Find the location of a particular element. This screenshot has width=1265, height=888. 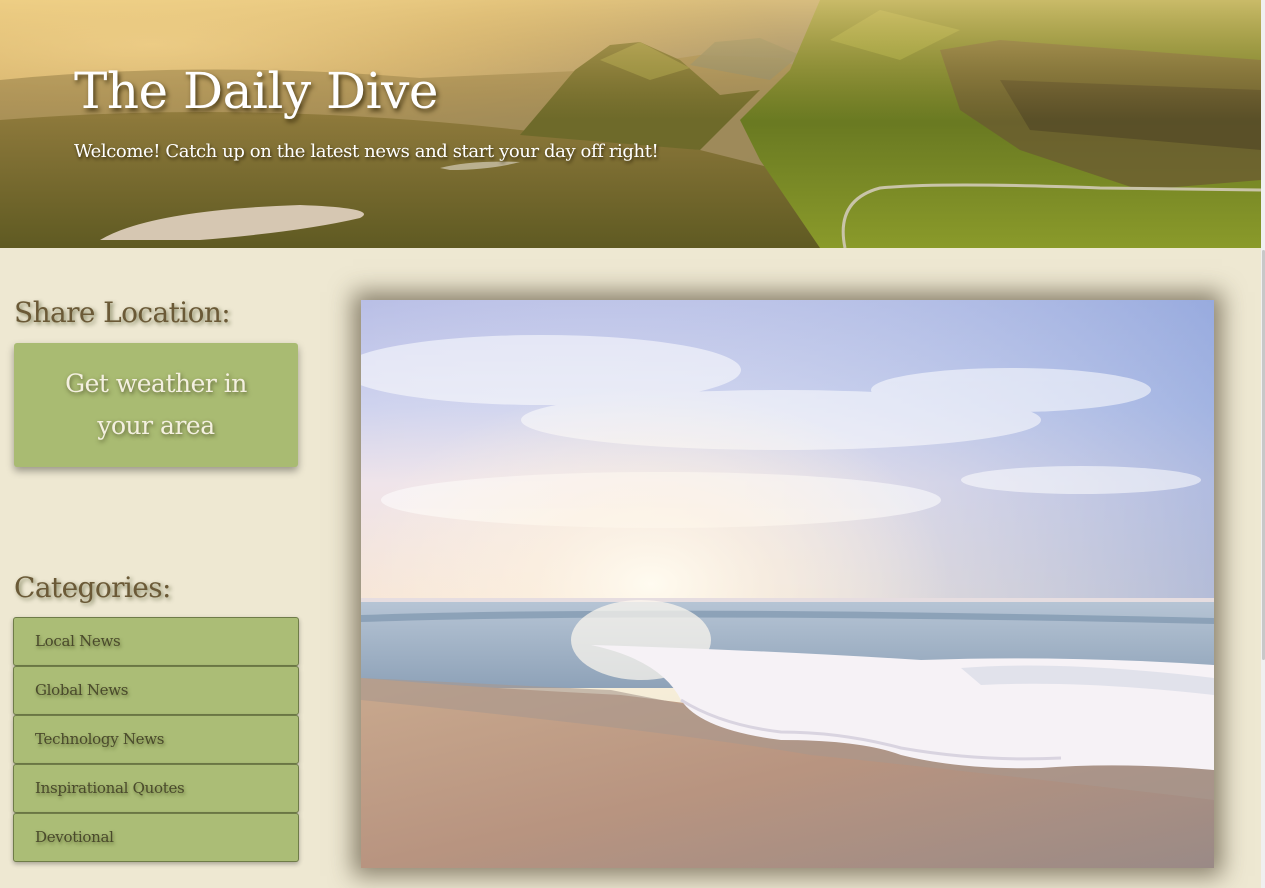

category-technology-news: Technology News is located at coordinates (156, 739).